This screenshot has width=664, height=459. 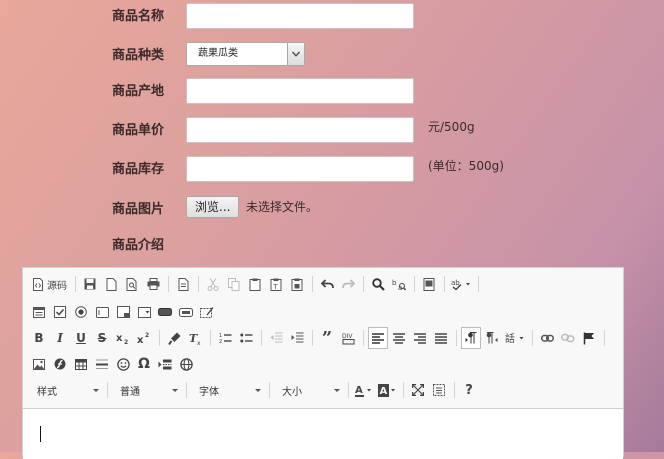 I want to click on origin-row: 商品产地, so click(x=332, y=92).